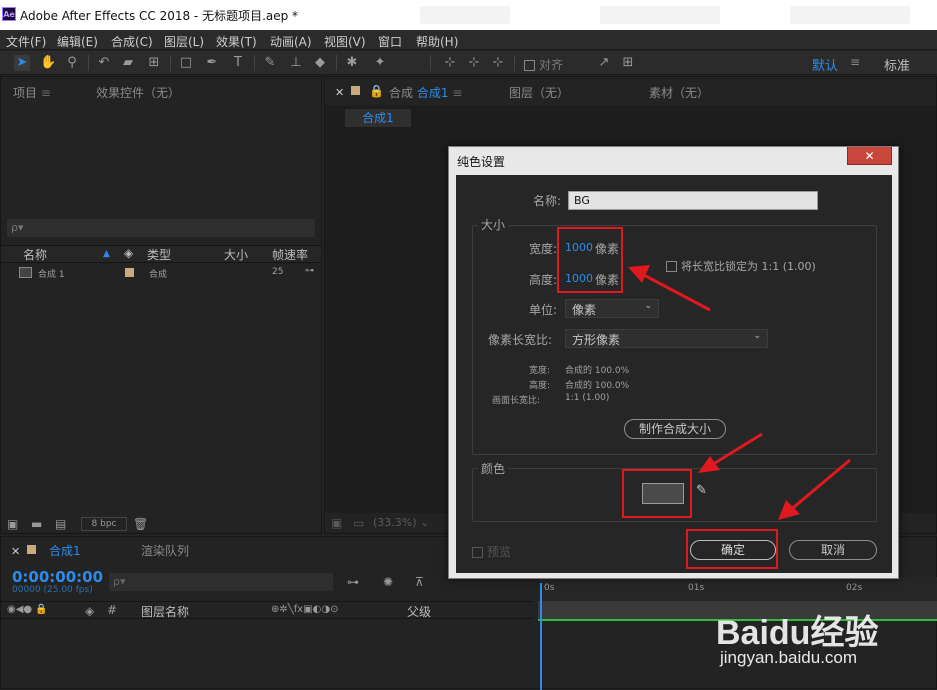 The width and height of the screenshot is (937, 690). Describe the element at coordinates (129, 272) in the screenshot. I see `label-color-swatch` at that location.